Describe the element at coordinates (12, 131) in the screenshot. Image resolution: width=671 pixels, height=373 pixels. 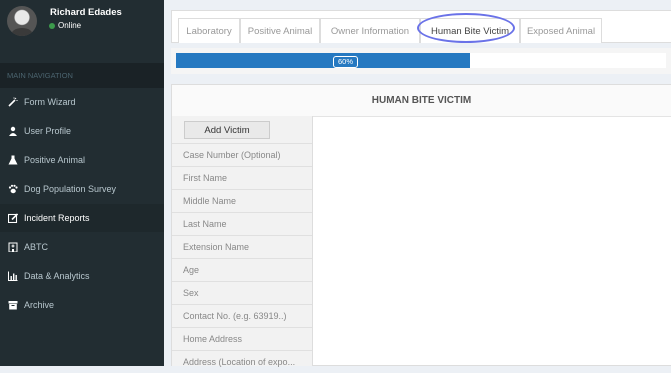
I see `user-profile-icon` at that location.